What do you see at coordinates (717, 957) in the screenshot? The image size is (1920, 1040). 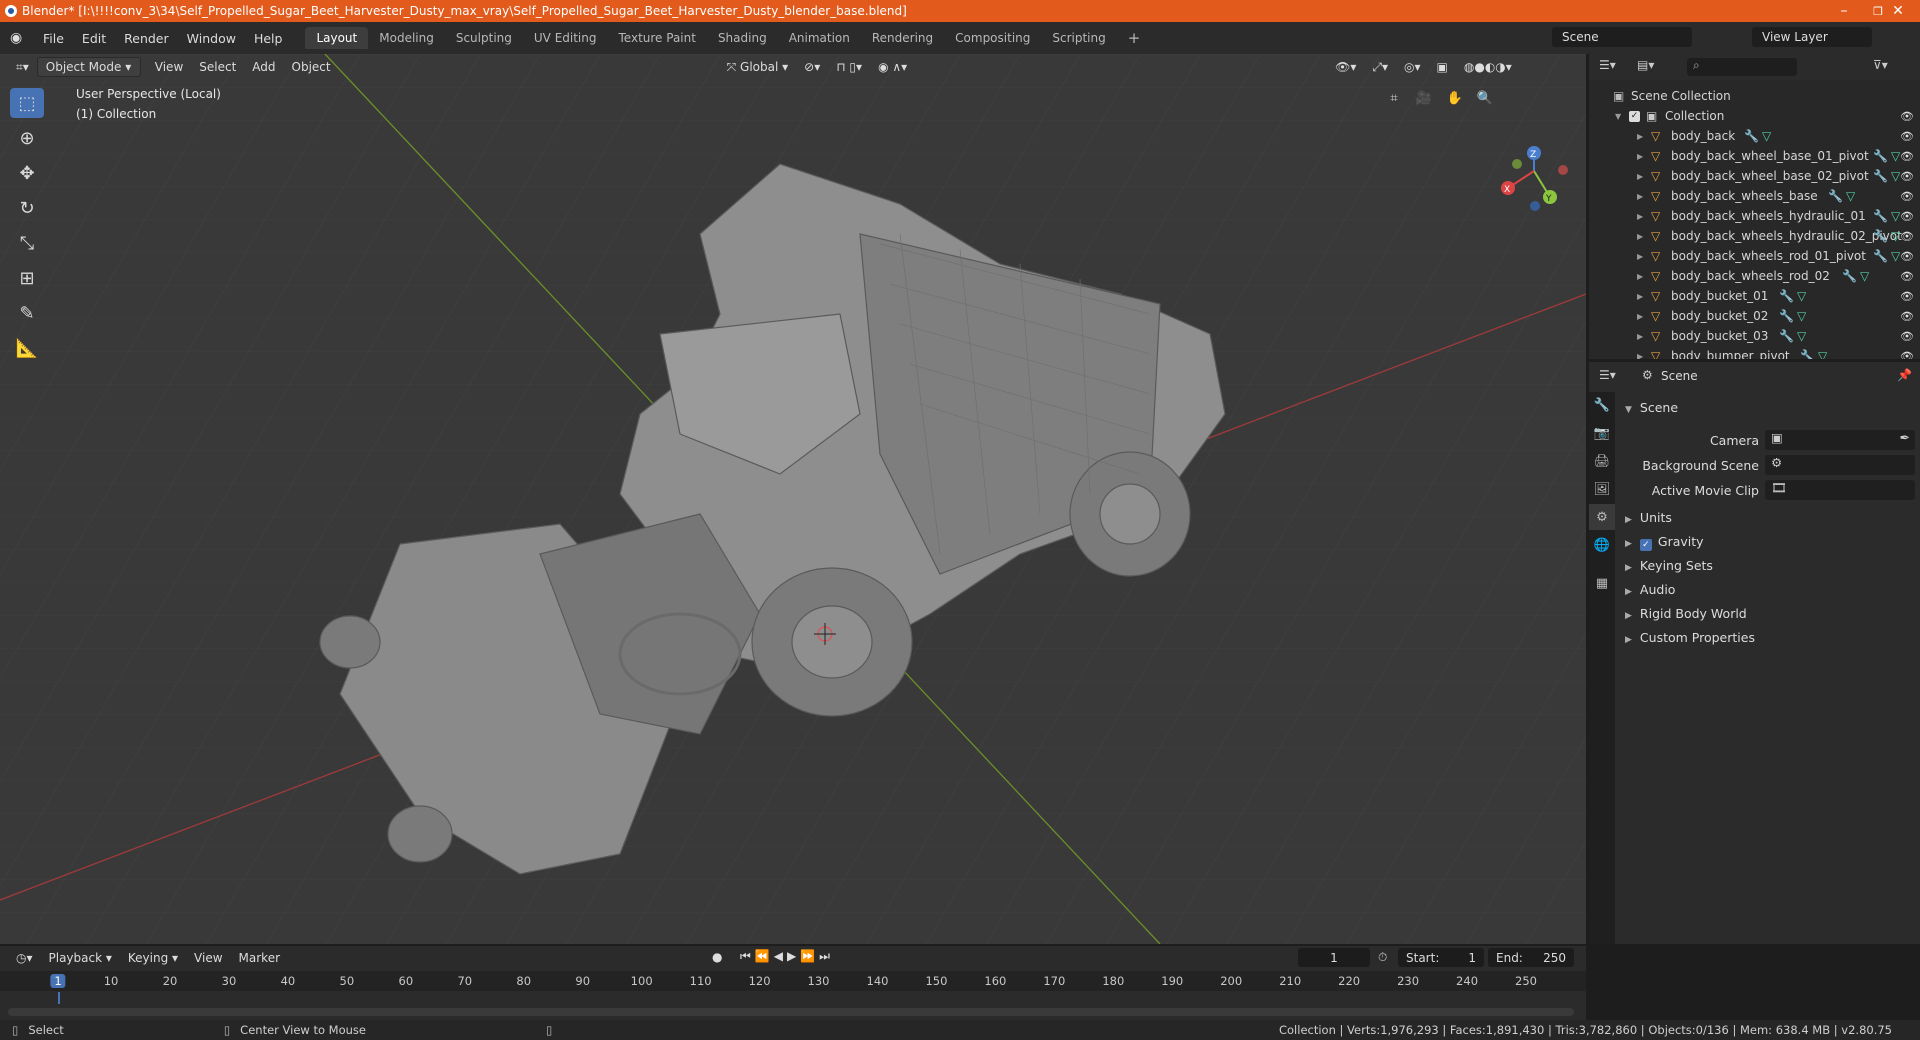 I see `record-icon: ●` at bounding box center [717, 957].